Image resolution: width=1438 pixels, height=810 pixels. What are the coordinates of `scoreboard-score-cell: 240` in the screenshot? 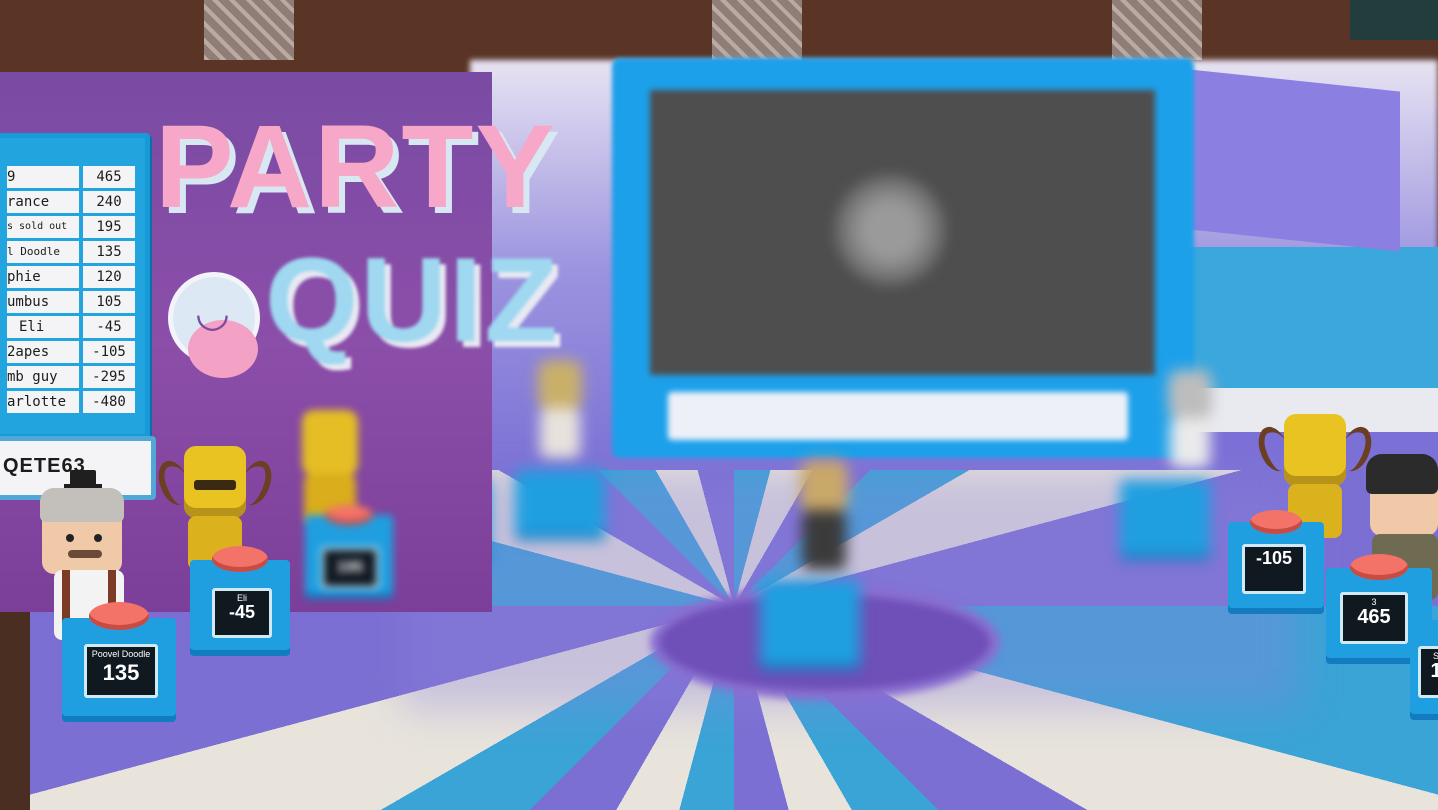 It's located at (109, 202).